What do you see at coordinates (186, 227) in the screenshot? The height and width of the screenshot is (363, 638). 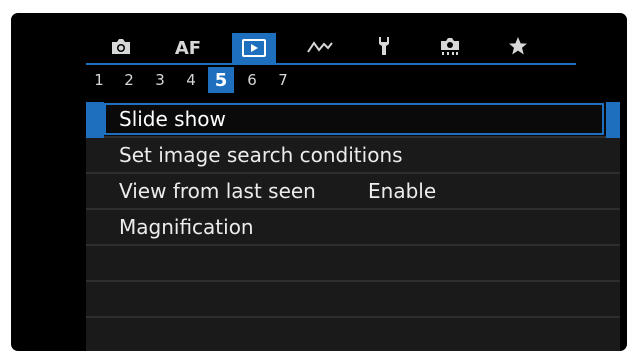 I see `menu-item-label: Magnification` at bounding box center [186, 227].